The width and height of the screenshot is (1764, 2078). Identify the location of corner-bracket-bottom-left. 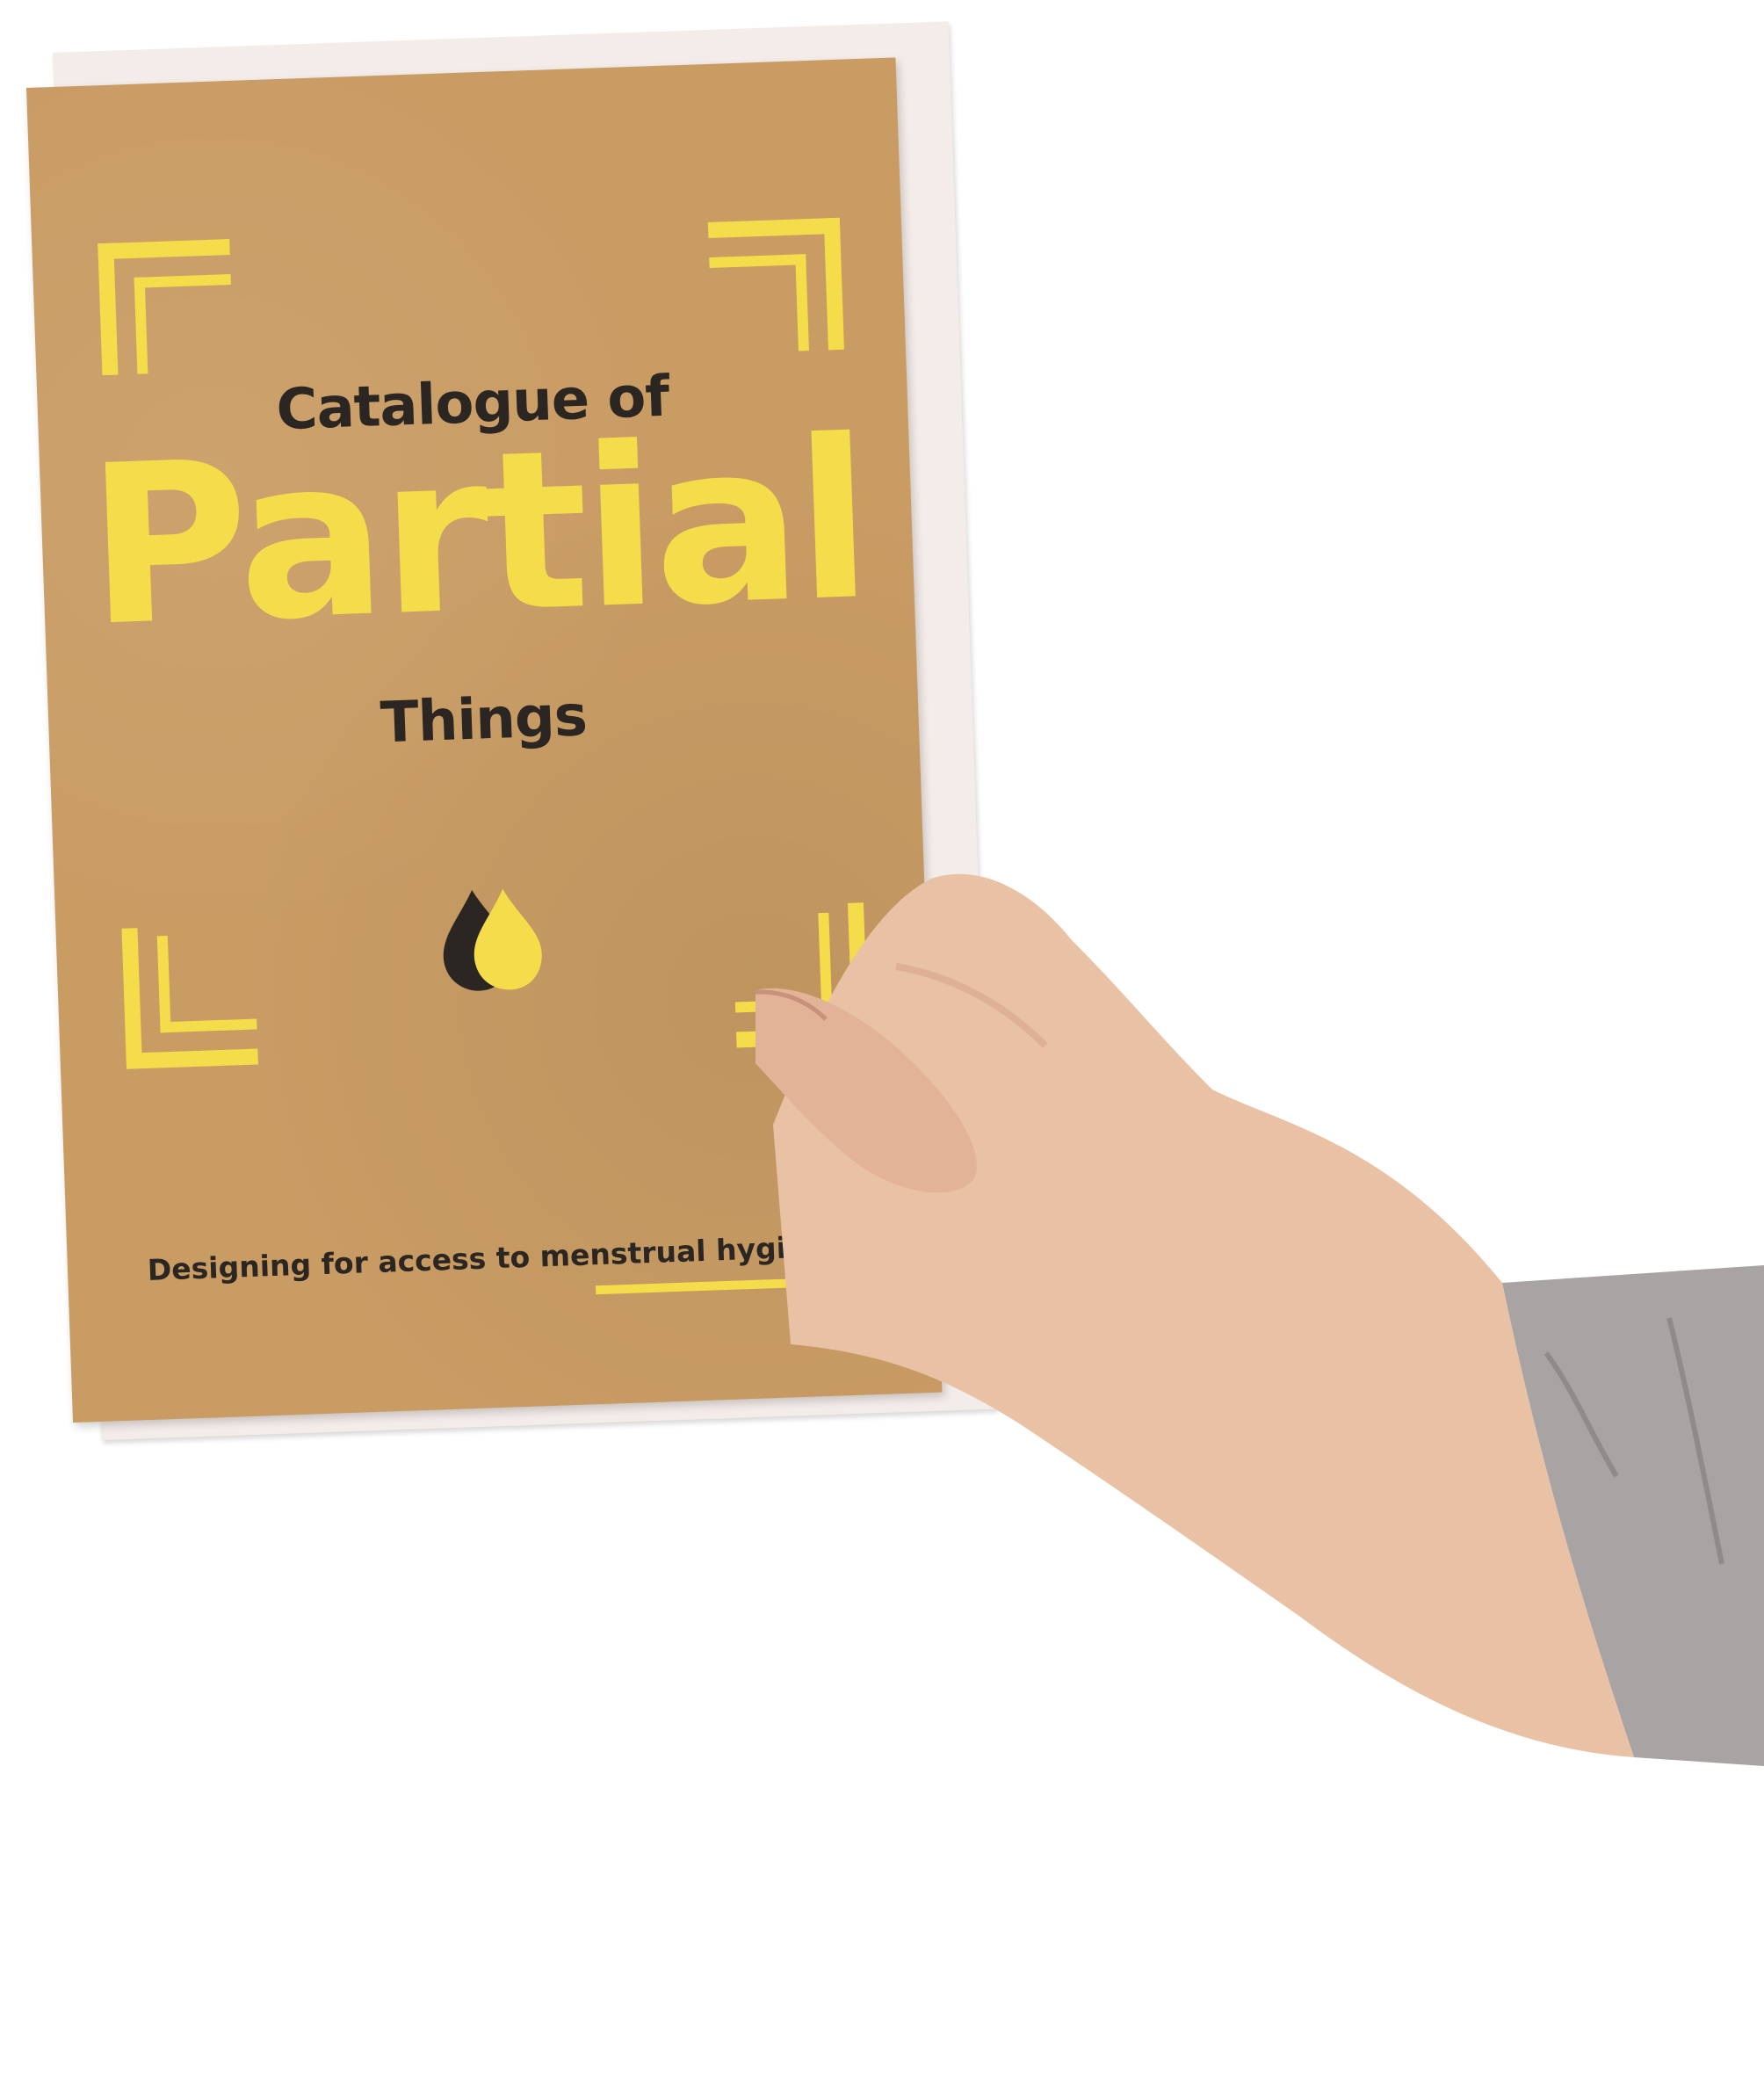
(194, 996).